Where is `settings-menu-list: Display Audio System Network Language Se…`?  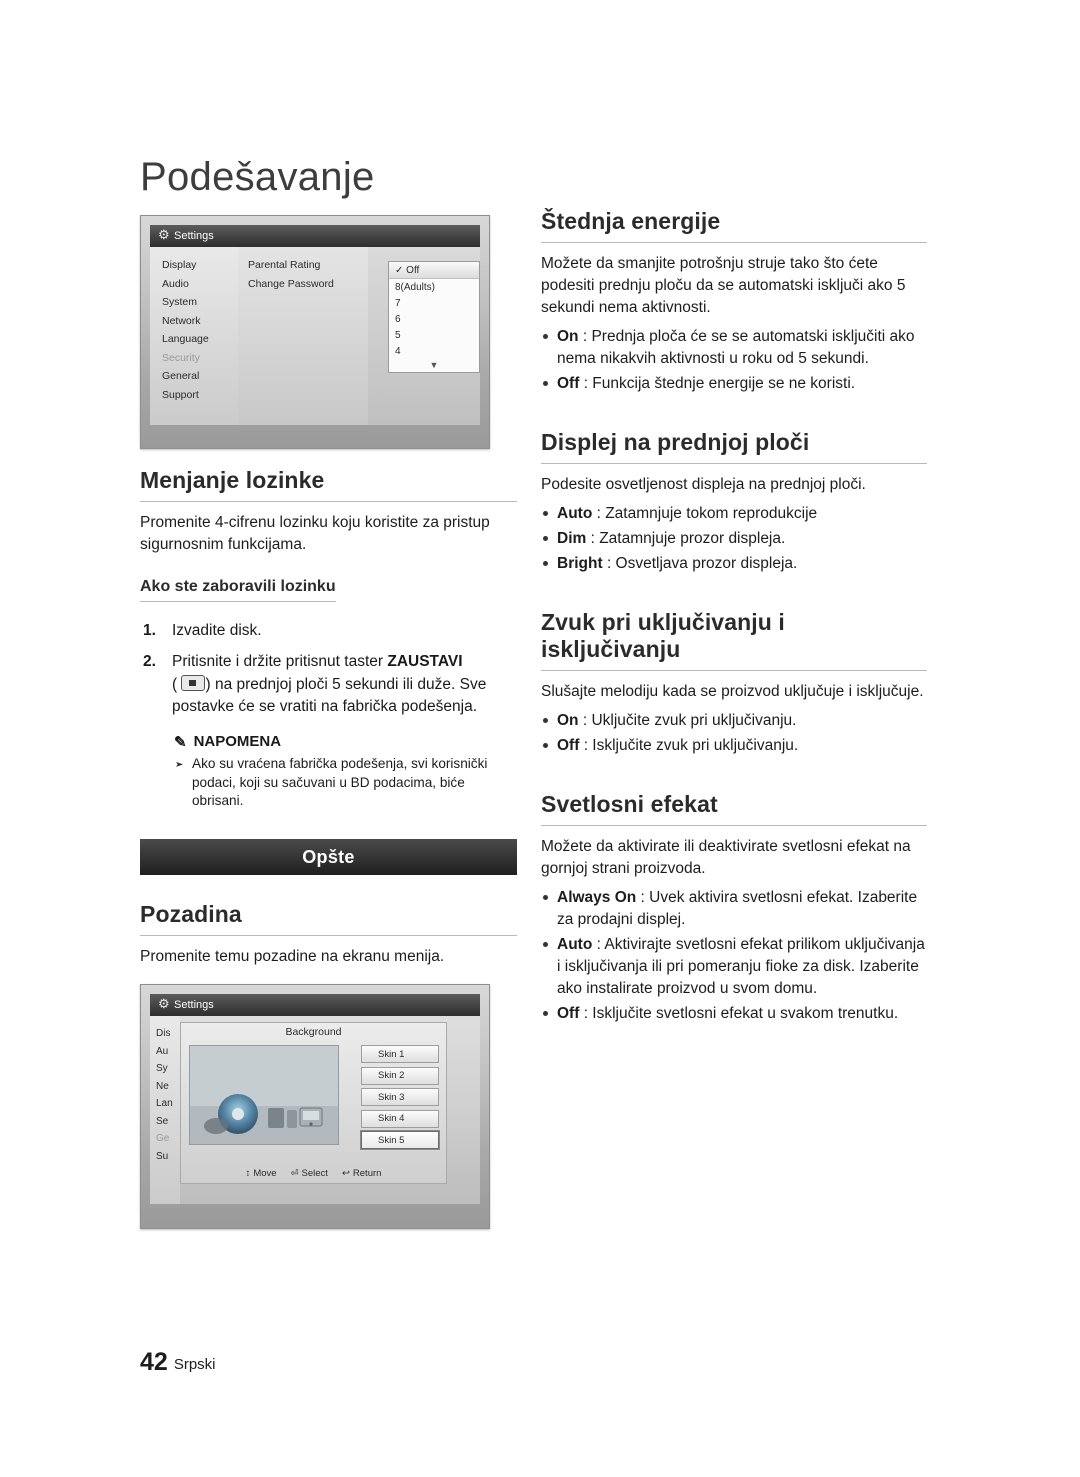 settings-menu-list: Display Audio System Network Language Se… is located at coordinates (185, 333).